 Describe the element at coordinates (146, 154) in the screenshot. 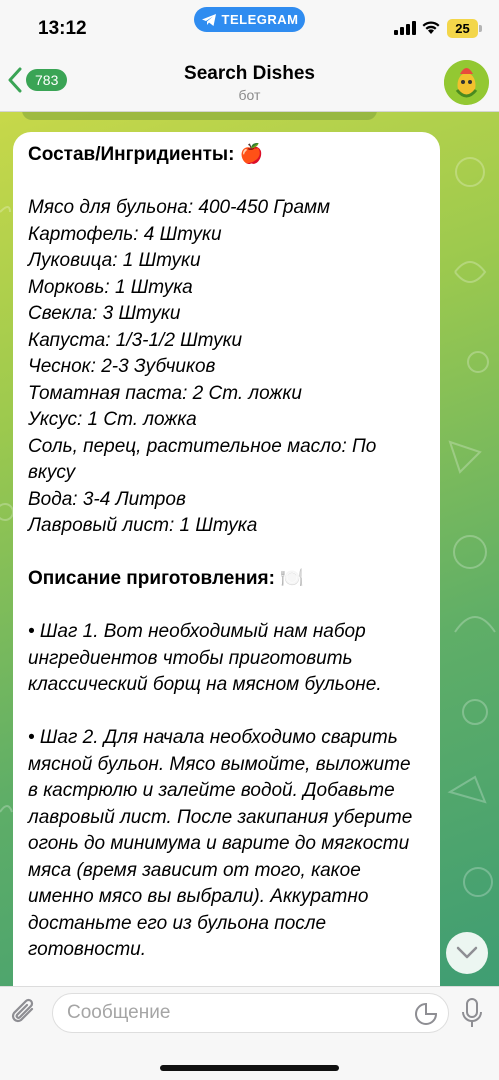

I see `ingredients-heading: Состав/Ингридиенты: 🍎` at that location.